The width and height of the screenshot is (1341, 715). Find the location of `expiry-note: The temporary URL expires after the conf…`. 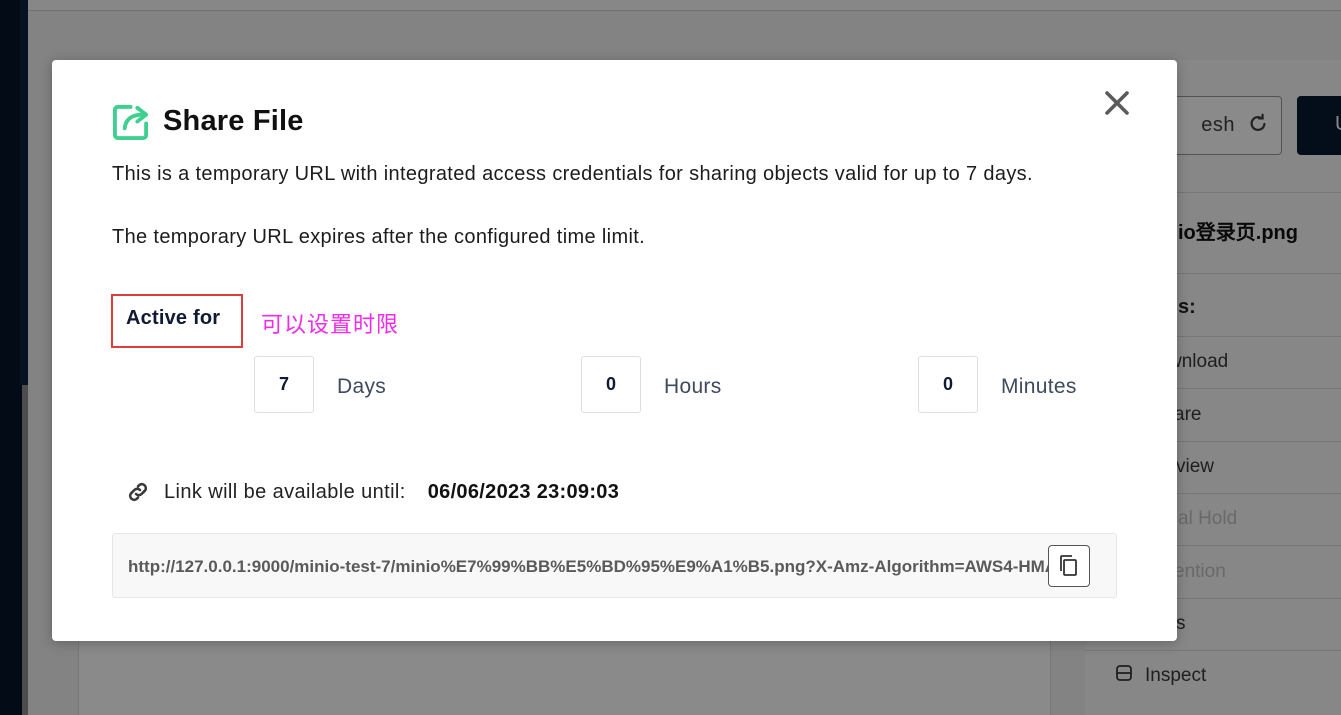

expiry-note: The temporary URL expires after the conf… is located at coordinates (379, 237).